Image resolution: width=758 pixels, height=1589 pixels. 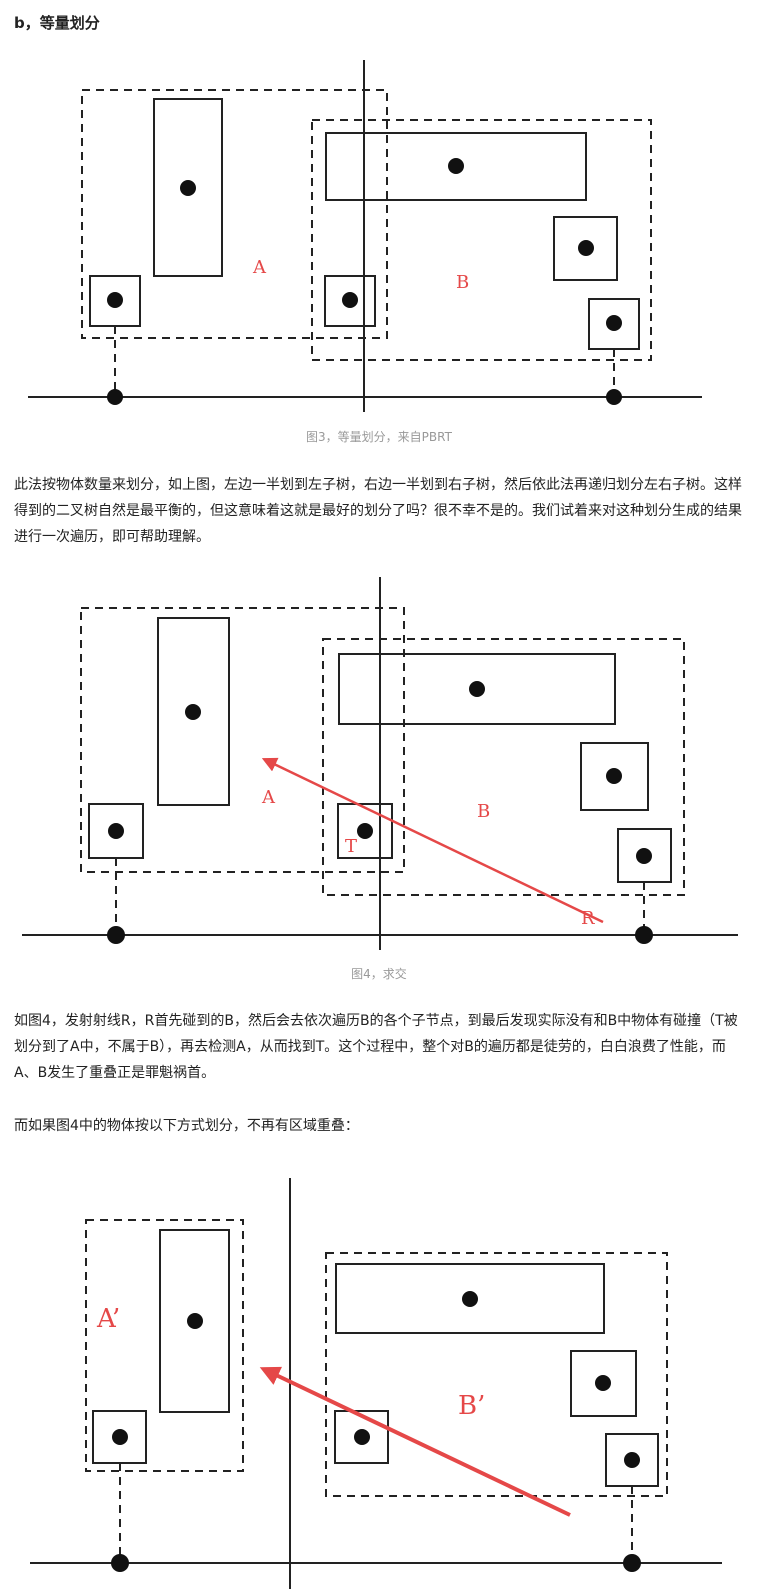 What do you see at coordinates (108, 1319) in the screenshot?
I see `label-a-prime: A’` at bounding box center [108, 1319].